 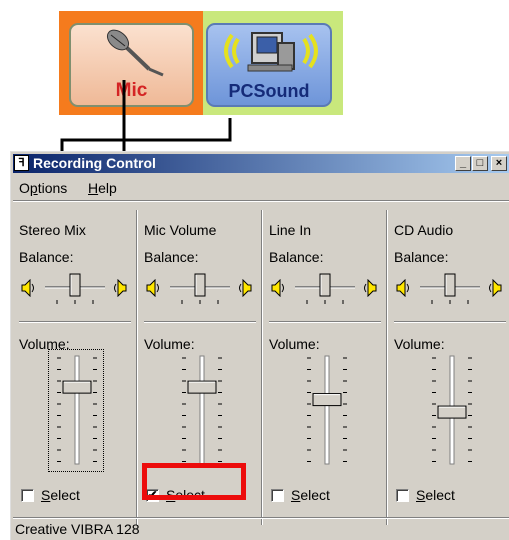 What do you see at coordinates (21, 163) in the screenshot?
I see `mixer-app-icon: ꟻ` at bounding box center [21, 163].